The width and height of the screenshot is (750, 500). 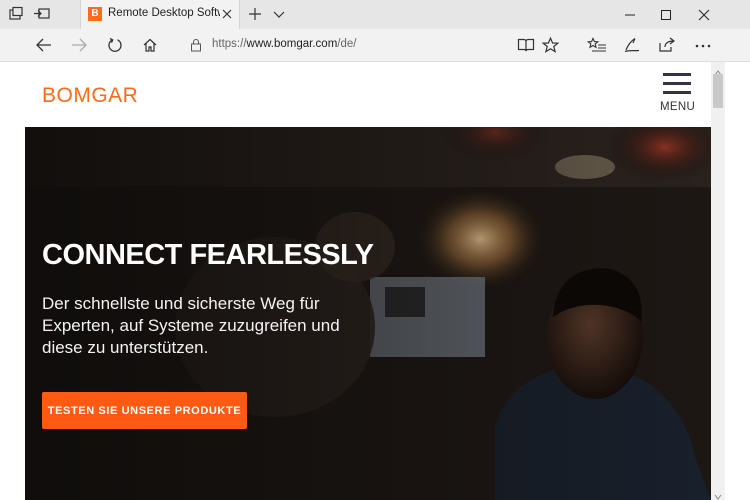 I want to click on minimize-button, so click(x=630, y=14).